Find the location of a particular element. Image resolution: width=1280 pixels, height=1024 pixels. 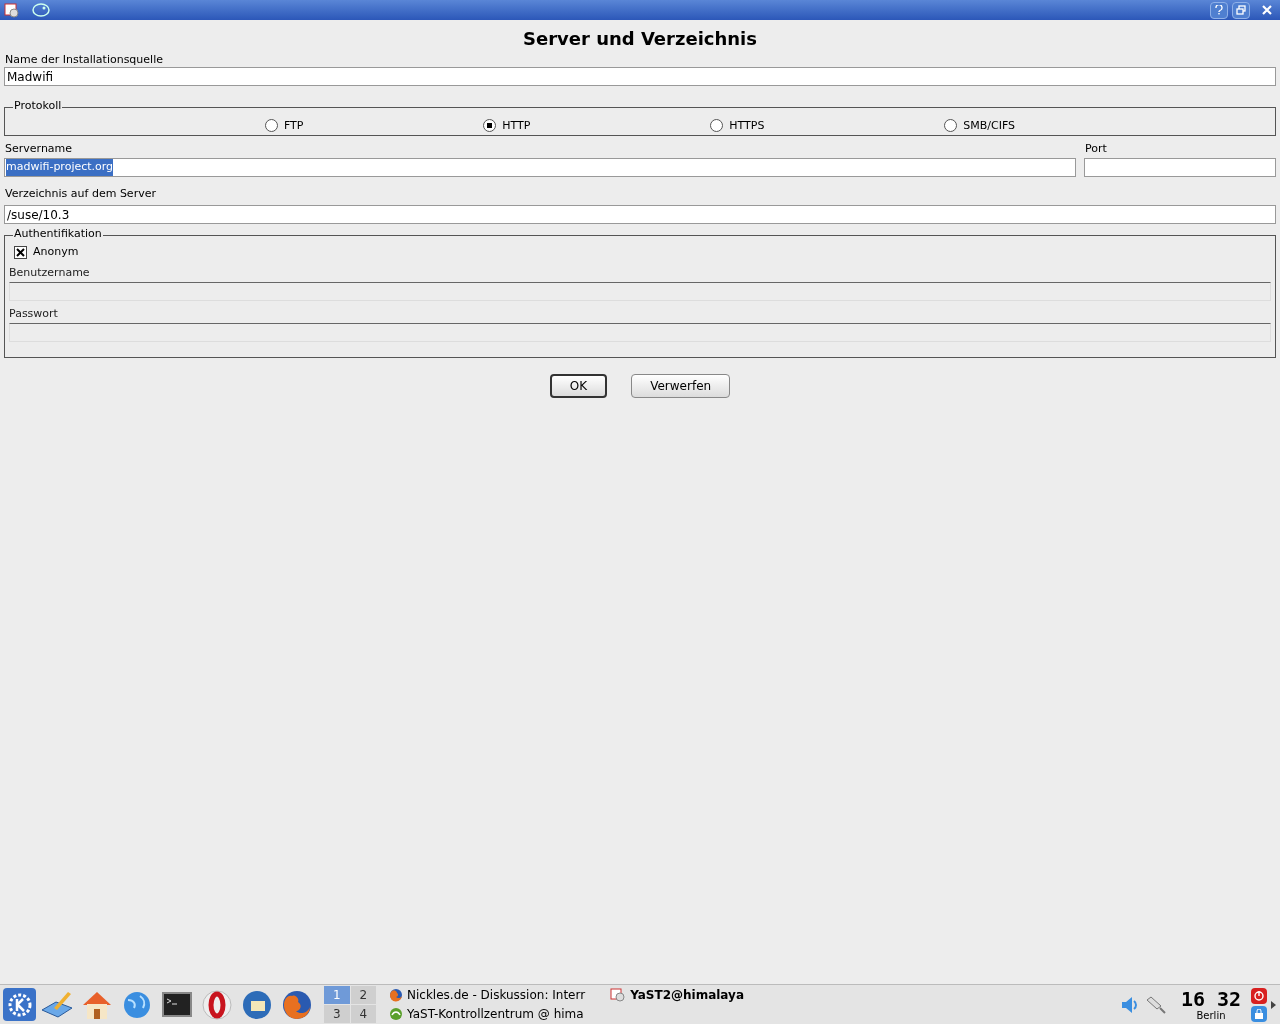

close-icon is located at coordinates (1267, 10).